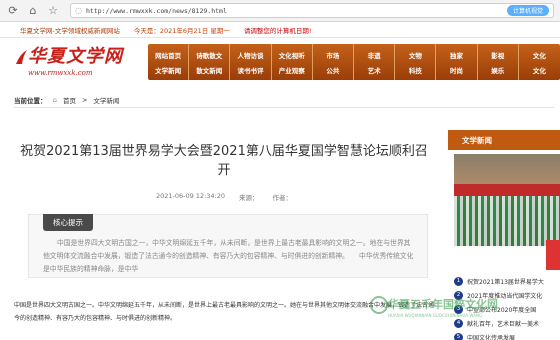  Describe the element at coordinates (458, 281) in the screenshot. I see `rank-badge: 1` at that location.